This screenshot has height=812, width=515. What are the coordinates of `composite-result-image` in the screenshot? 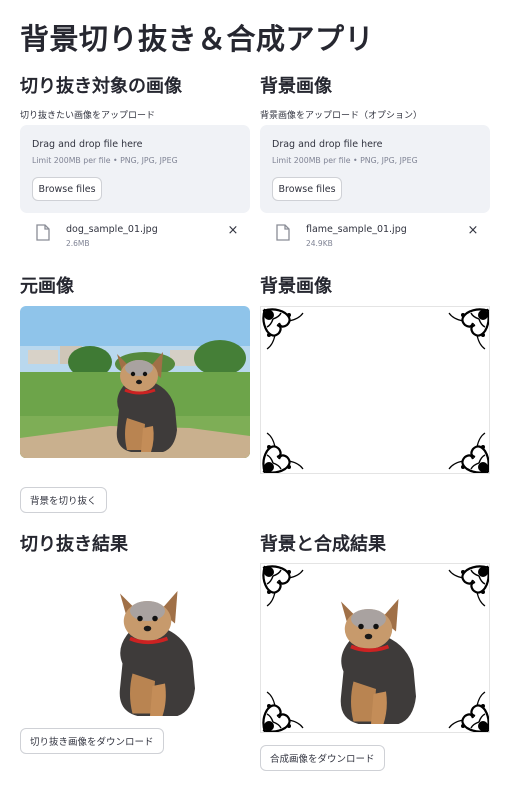 It's located at (375, 648).